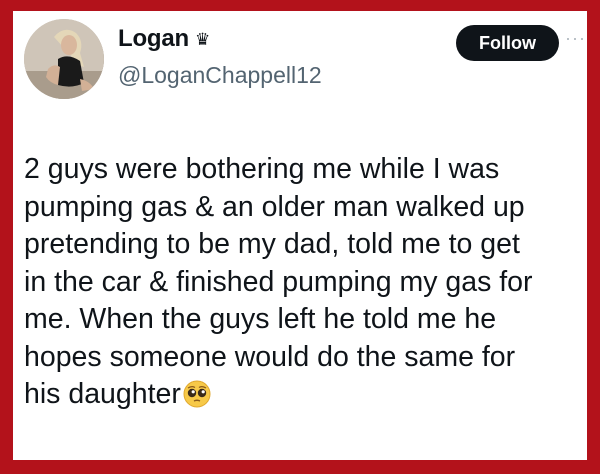 The height and width of the screenshot is (474, 600). I want to click on tweet-last-line: his daughter, so click(301, 395).